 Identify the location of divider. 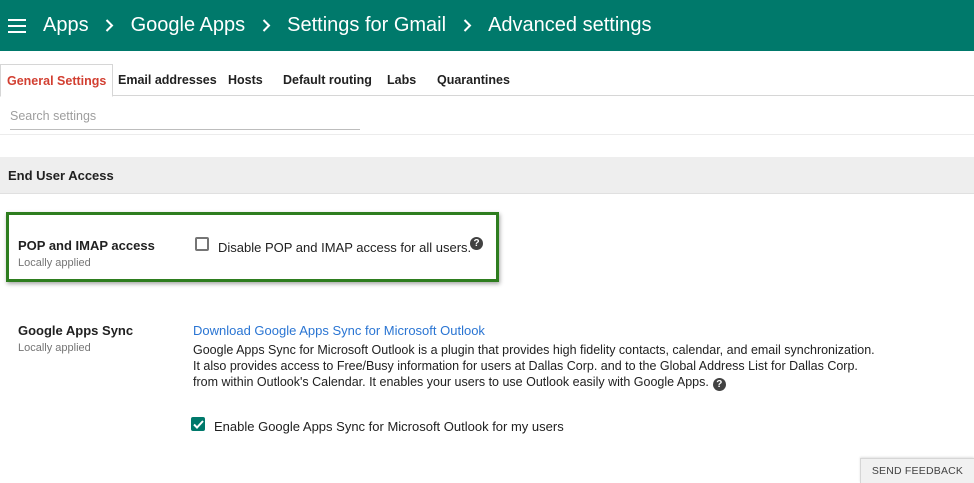
(487, 134).